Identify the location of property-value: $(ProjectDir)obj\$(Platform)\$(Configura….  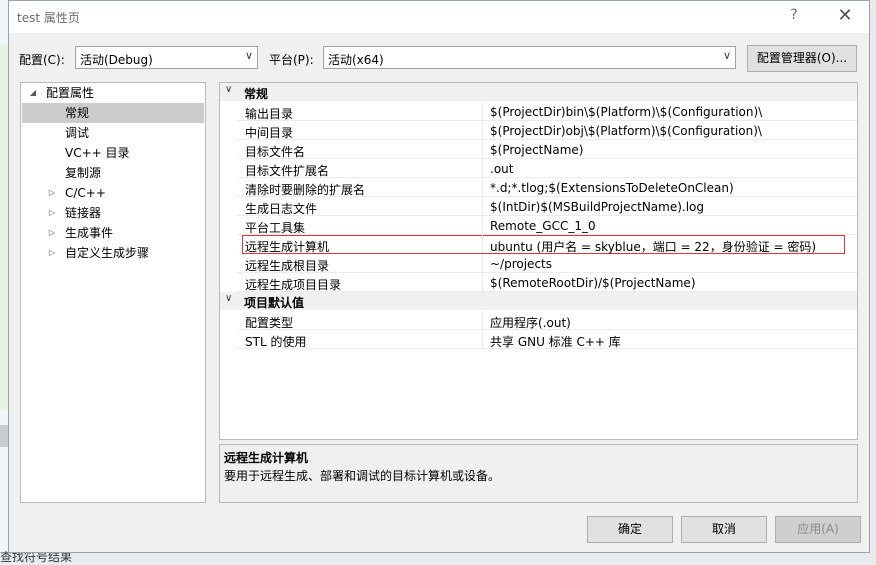
(626, 131).